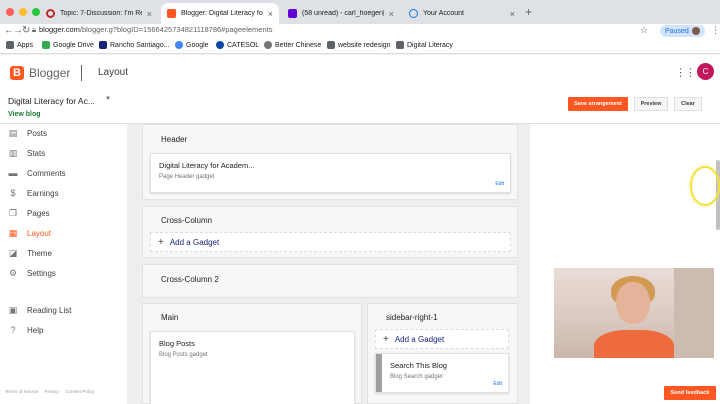 Image resolution: width=720 pixels, height=404 pixels. What do you see at coordinates (220, 13) in the screenshot?
I see `browser-tab-active: Blogger: Digital Literacy for Ac ×` at bounding box center [220, 13].